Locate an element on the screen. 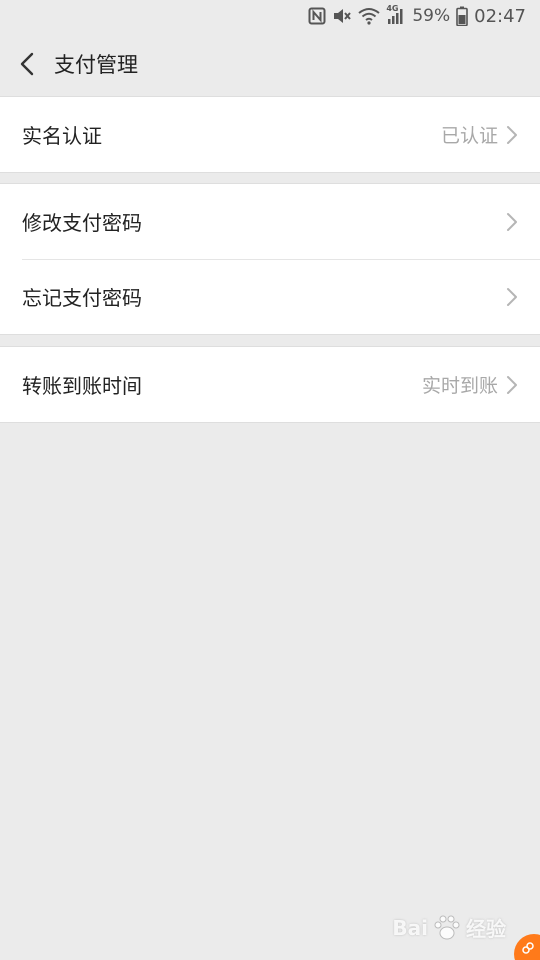 Image resolution: width=540 pixels, height=960 pixels. nfc-icon is located at coordinates (317, 16).